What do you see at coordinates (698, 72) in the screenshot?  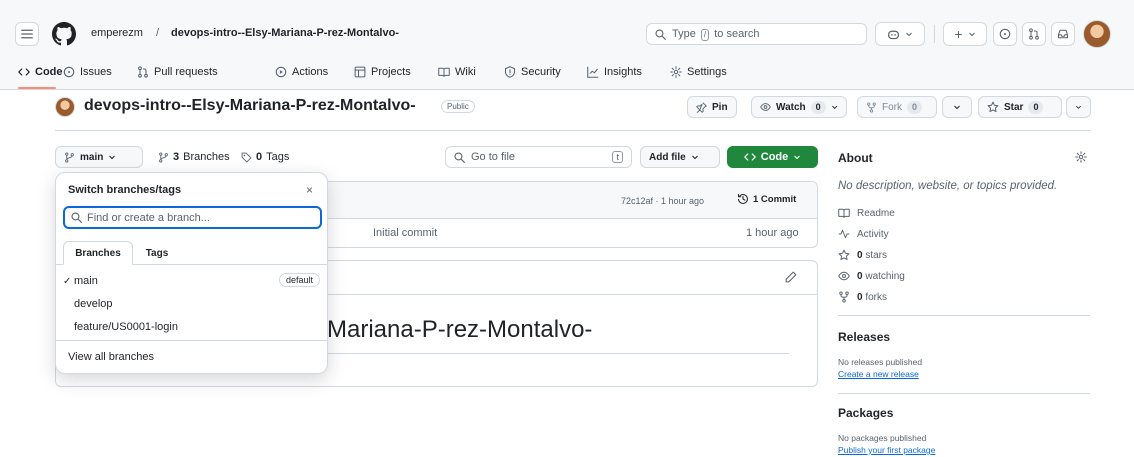 I see `tab-settings: Settings` at bounding box center [698, 72].